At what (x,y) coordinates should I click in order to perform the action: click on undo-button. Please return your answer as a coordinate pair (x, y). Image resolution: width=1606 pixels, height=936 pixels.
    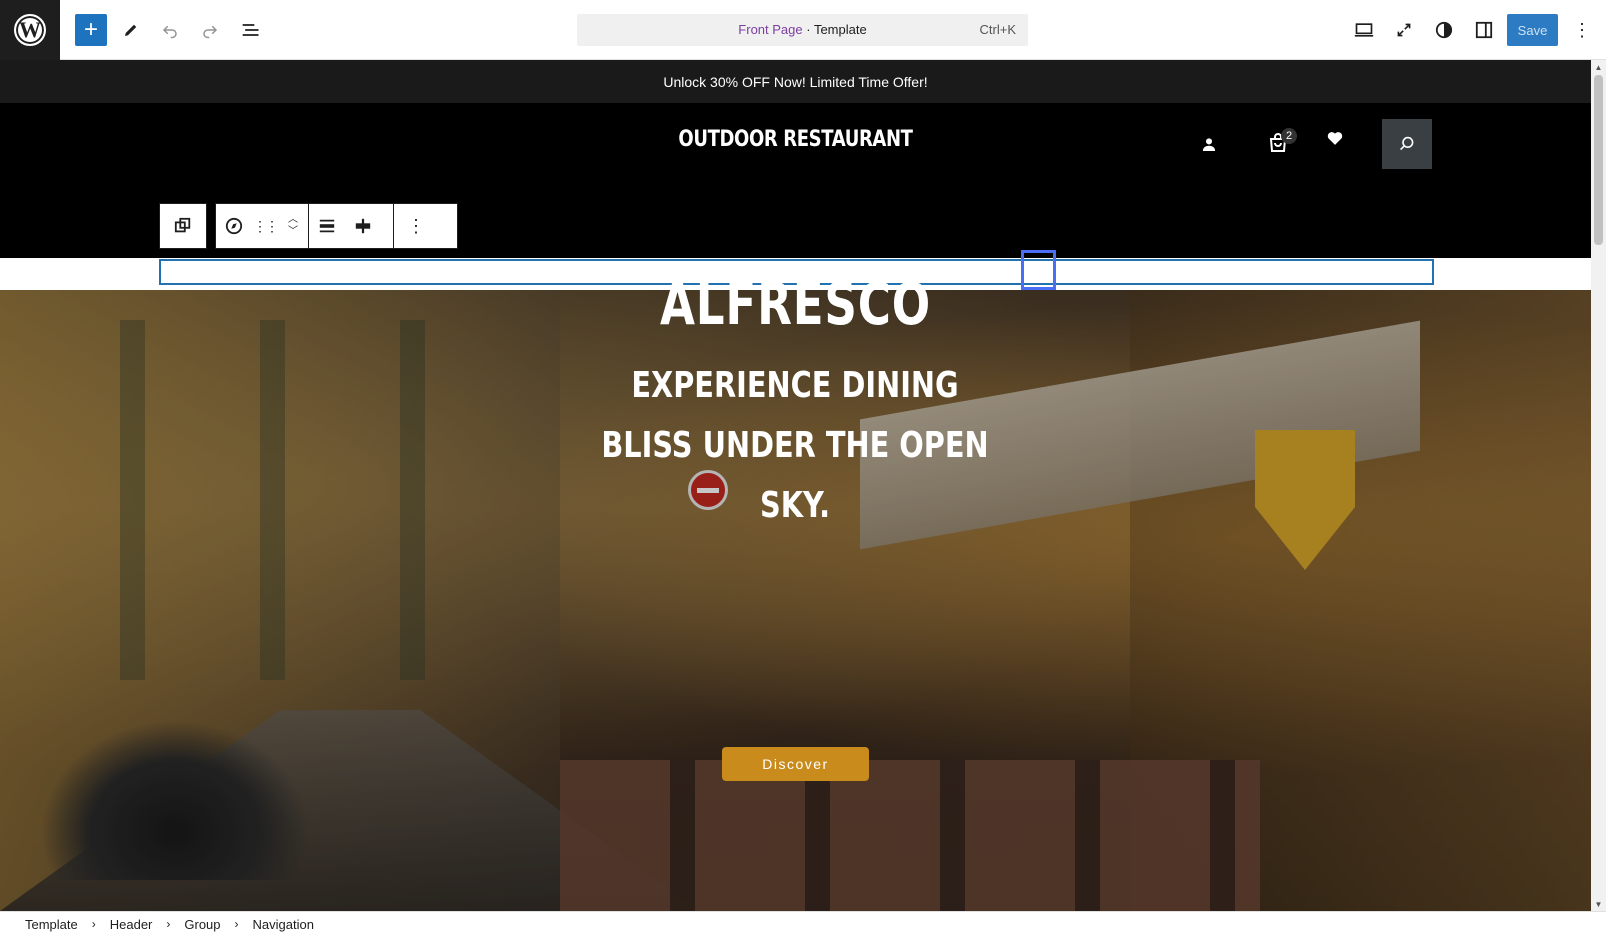
    Looking at the image, I should click on (170, 30).